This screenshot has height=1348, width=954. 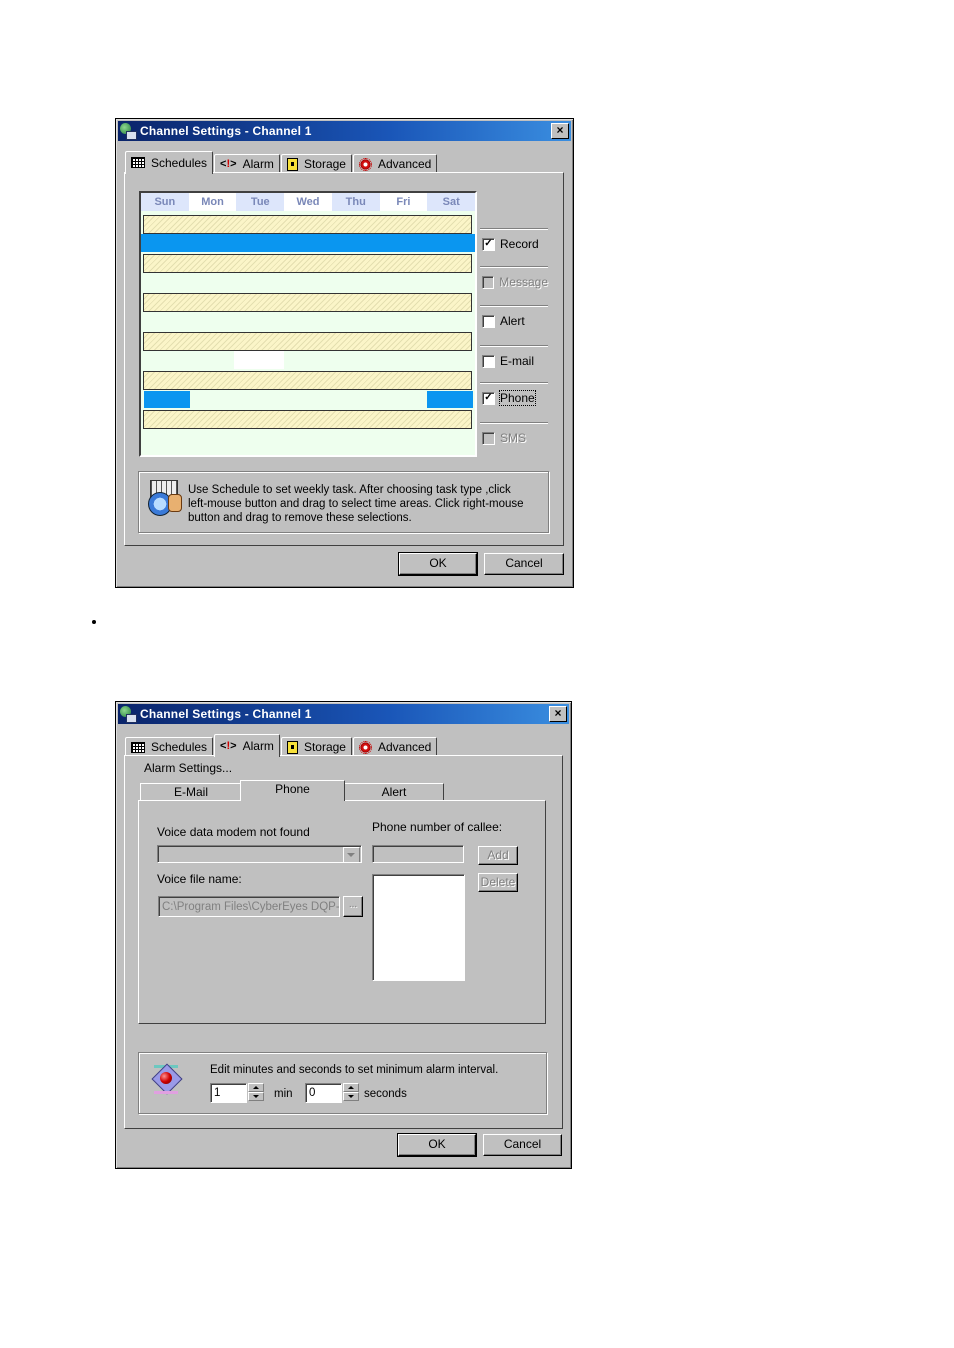 What do you see at coordinates (307, 341) in the screenshot?
I see `schedule-row-email-header` at bounding box center [307, 341].